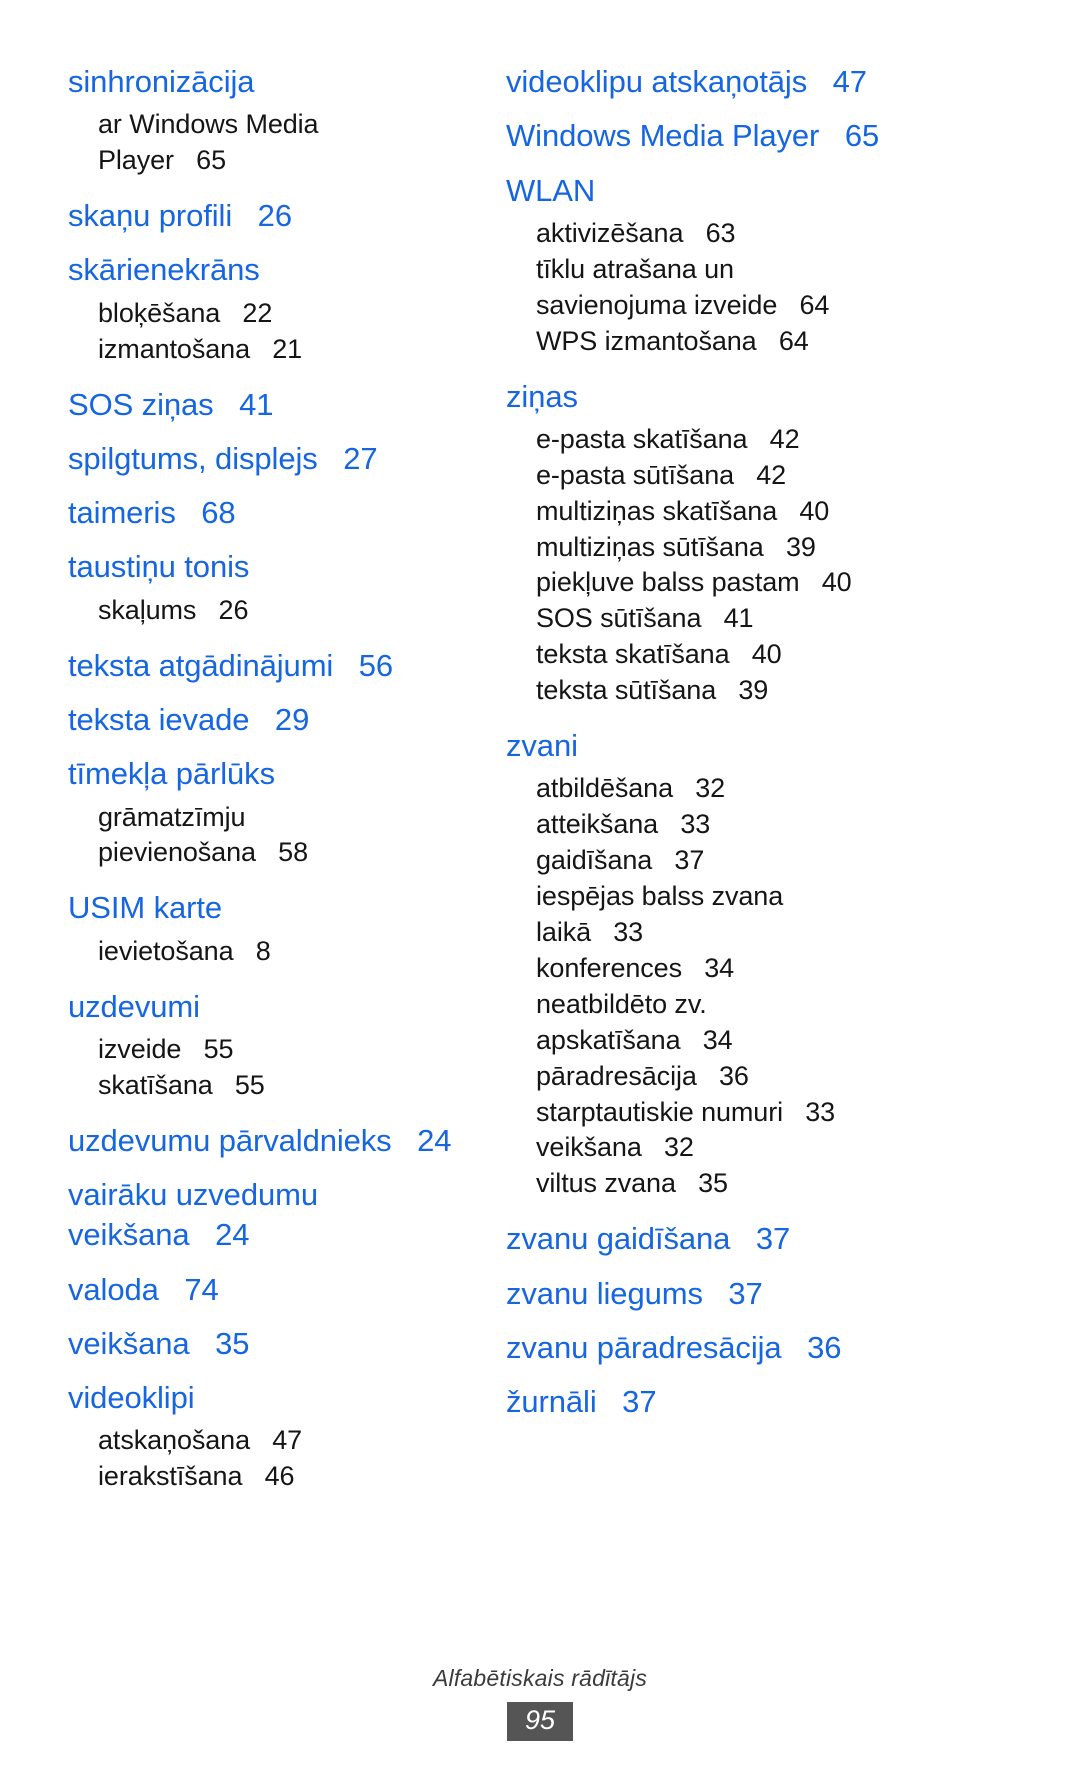 This screenshot has width=1080, height=1771. I want to click on index-entry-label: skatīšana, so click(155, 1084).